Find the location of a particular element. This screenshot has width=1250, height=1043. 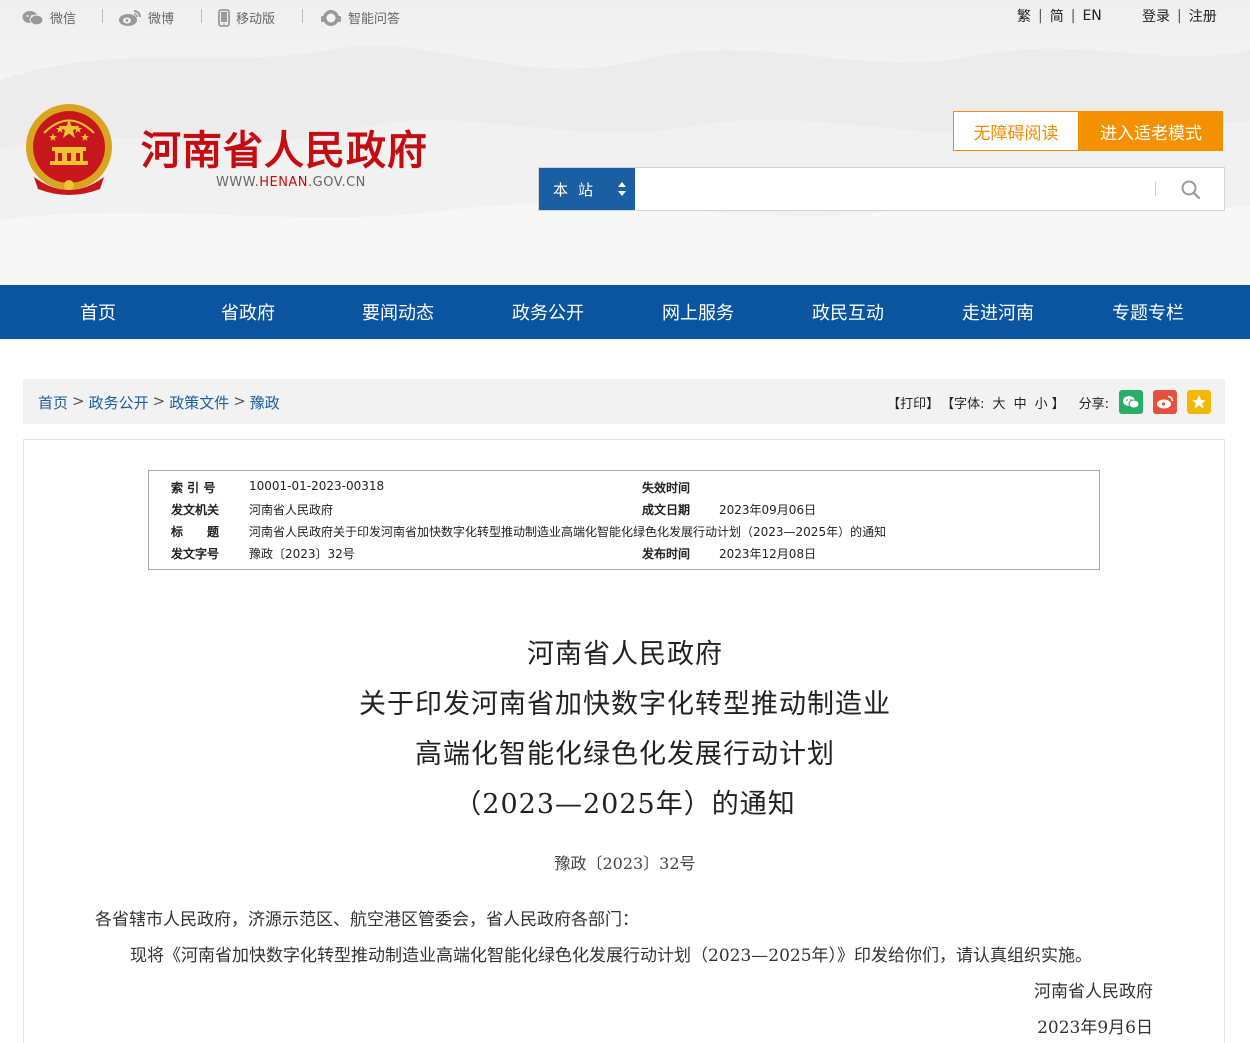

nav-interaction: 政民互动 is located at coordinates (848, 312).